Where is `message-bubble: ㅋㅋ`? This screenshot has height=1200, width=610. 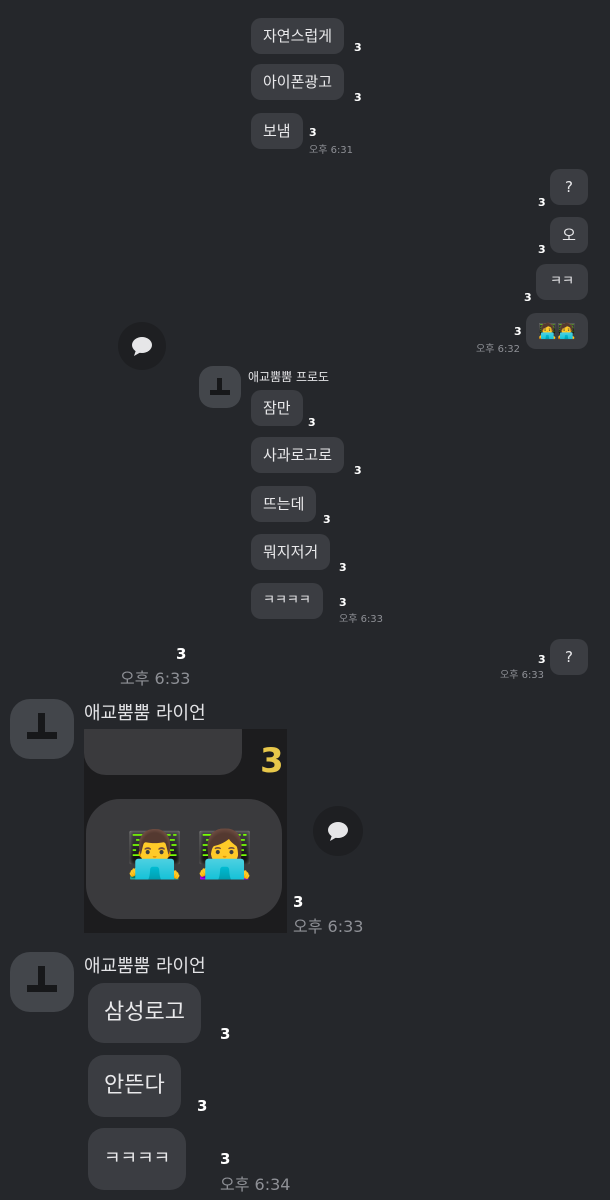 message-bubble: ㅋㅋ is located at coordinates (562, 282).